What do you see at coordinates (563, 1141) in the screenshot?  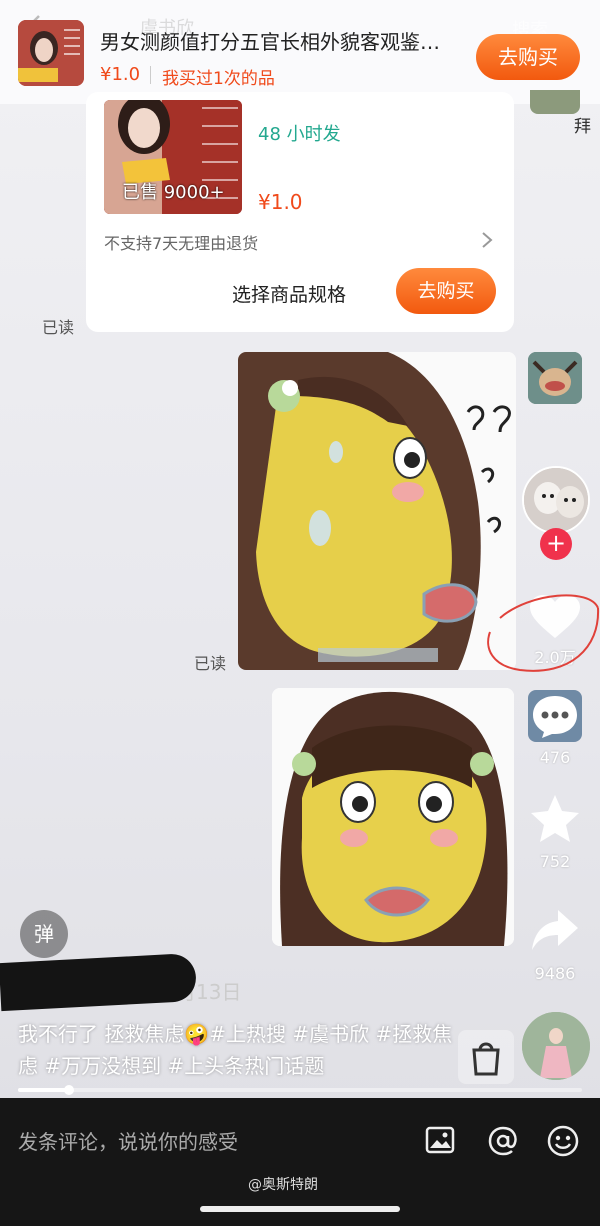 I see `emoji-icon` at bounding box center [563, 1141].